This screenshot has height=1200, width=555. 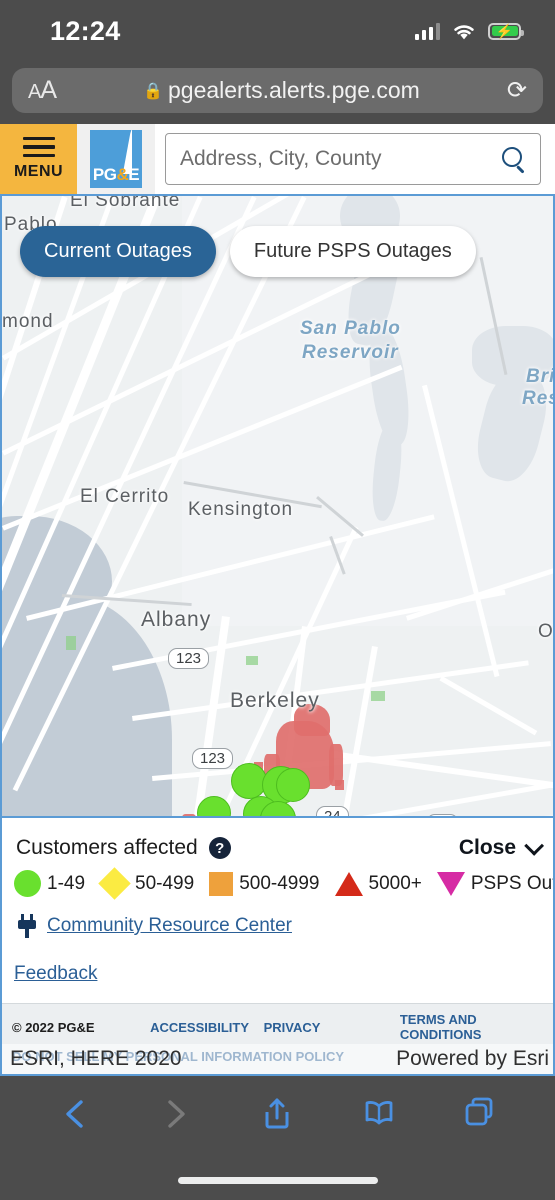 What do you see at coordinates (125, 202) in the screenshot?
I see `map-label: El Sobrante` at bounding box center [125, 202].